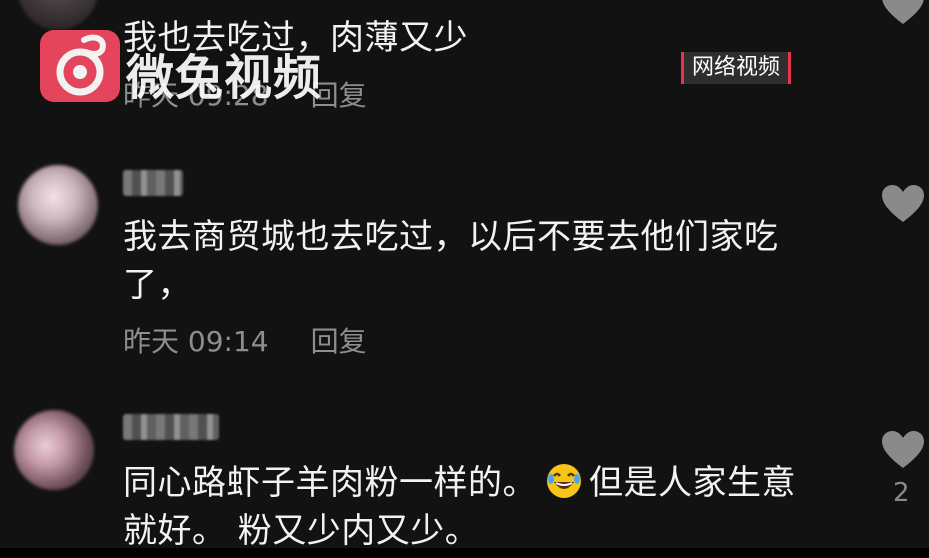  I want to click on reply-button: 回复, so click(339, 341).